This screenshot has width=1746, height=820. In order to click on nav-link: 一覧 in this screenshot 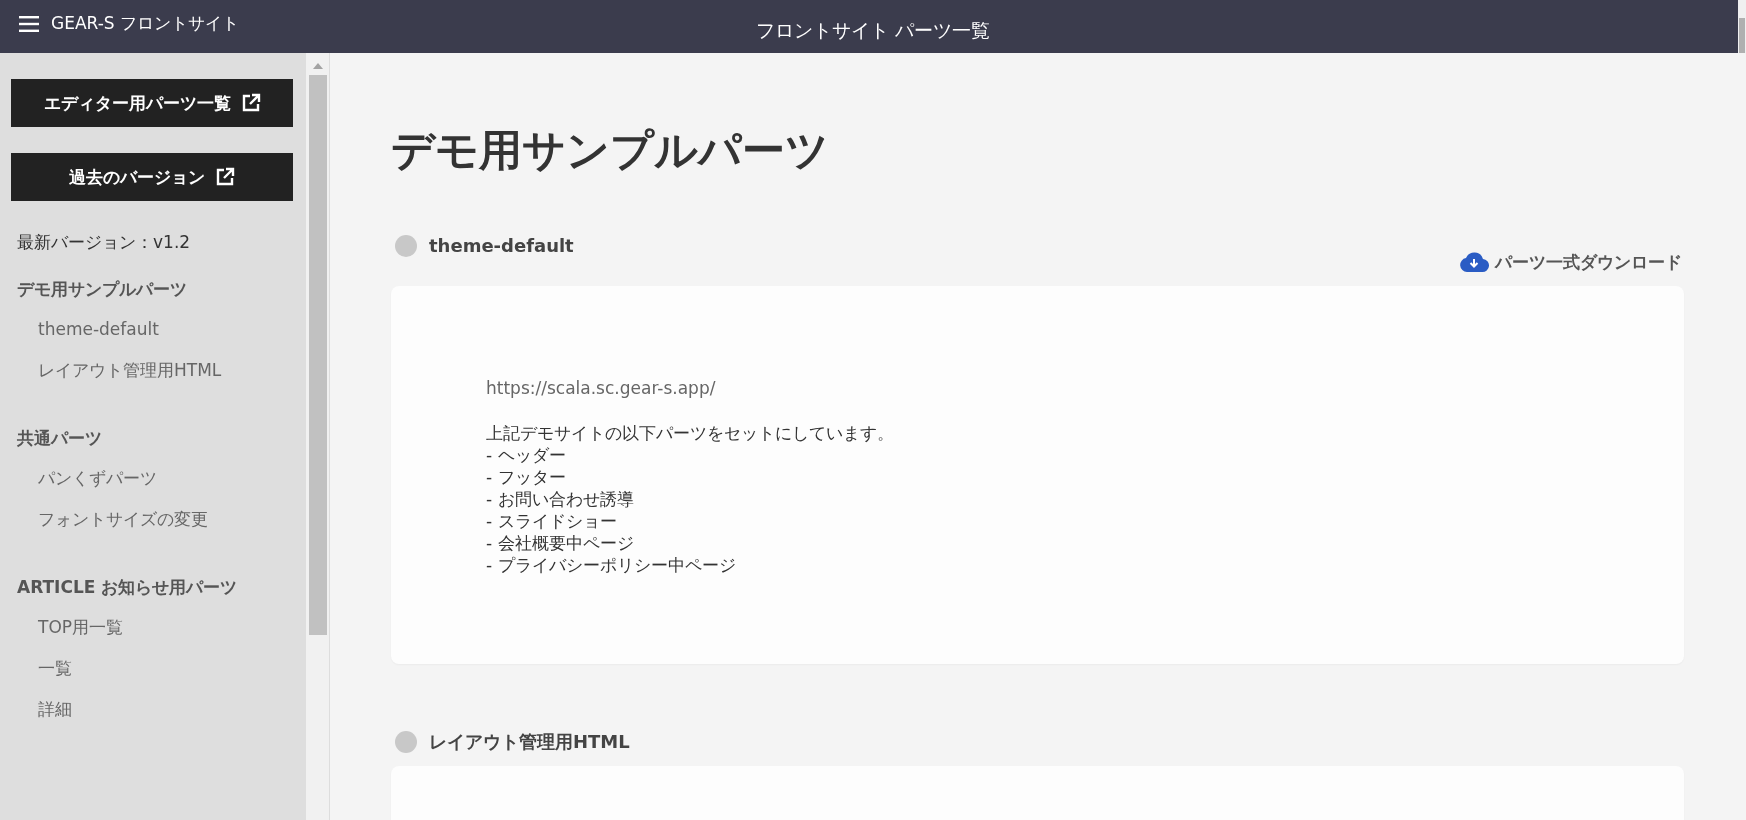, I will do `click(41, 668)`.